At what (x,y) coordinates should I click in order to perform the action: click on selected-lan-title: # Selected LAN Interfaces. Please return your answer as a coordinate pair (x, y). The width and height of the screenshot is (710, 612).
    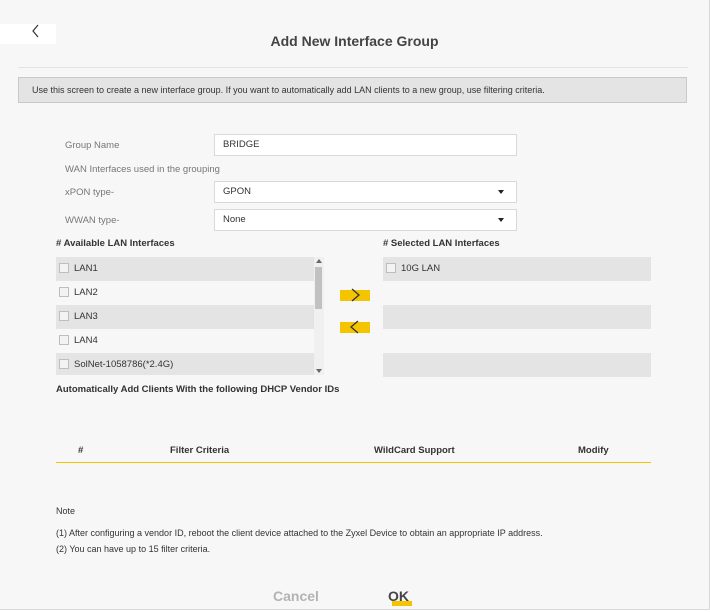
    Looking at the image, I should click on (441, 243).